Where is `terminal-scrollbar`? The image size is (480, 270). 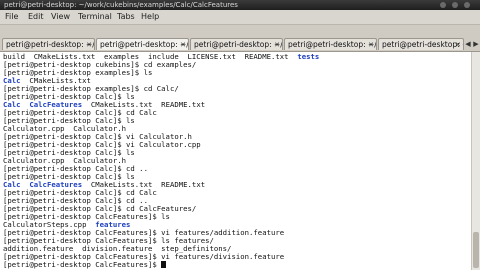 terminal-scrollbar is located at coordinates (475, 161).